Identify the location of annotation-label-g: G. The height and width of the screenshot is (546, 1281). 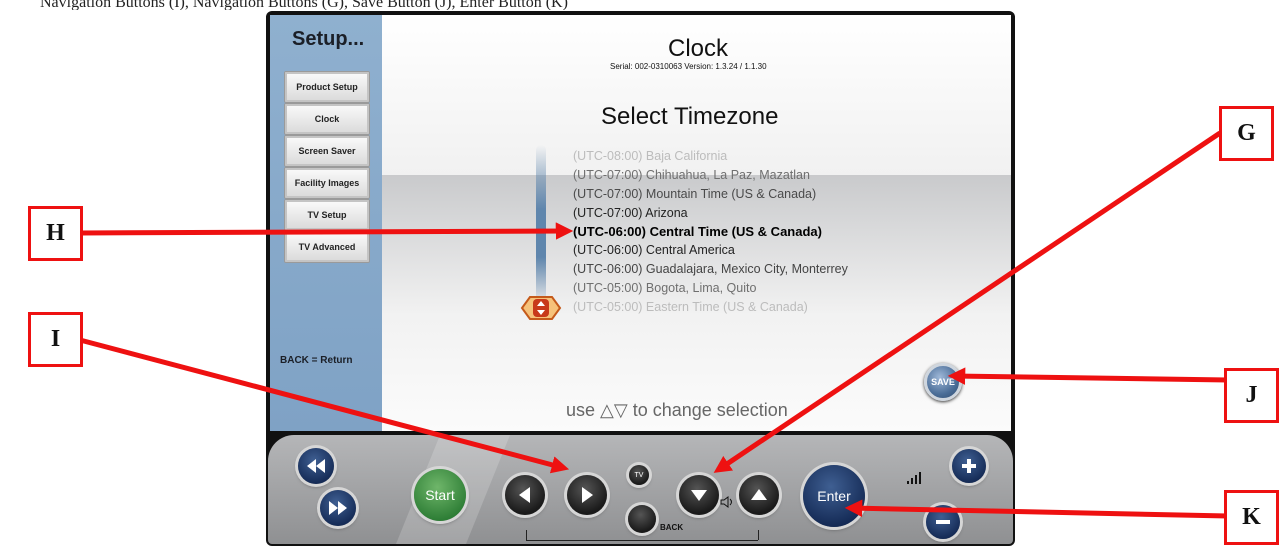
(1246, 133).